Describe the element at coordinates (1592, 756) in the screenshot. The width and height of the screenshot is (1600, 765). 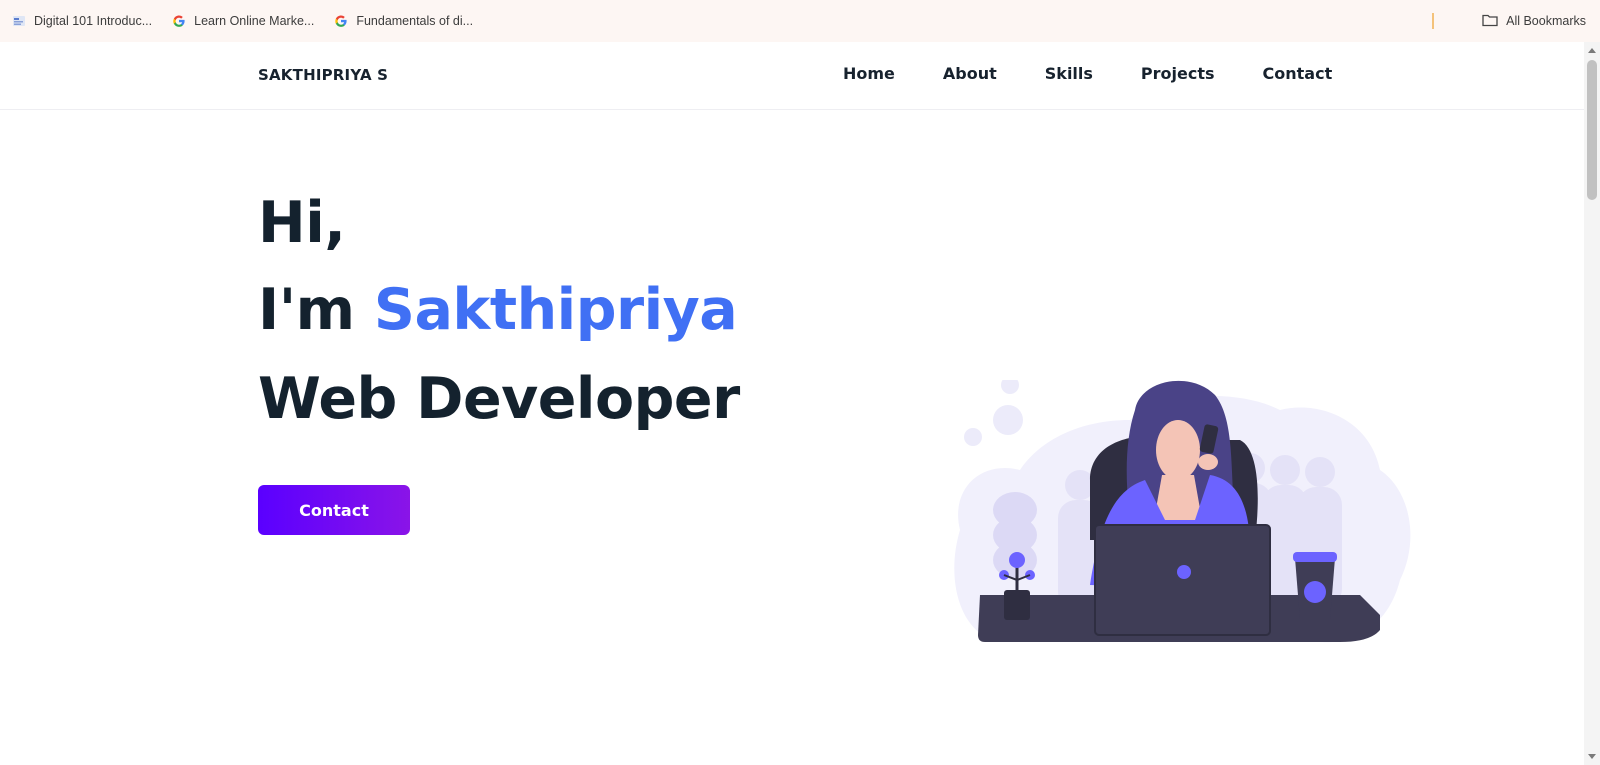
I see `scroll-down-icon` at that location.